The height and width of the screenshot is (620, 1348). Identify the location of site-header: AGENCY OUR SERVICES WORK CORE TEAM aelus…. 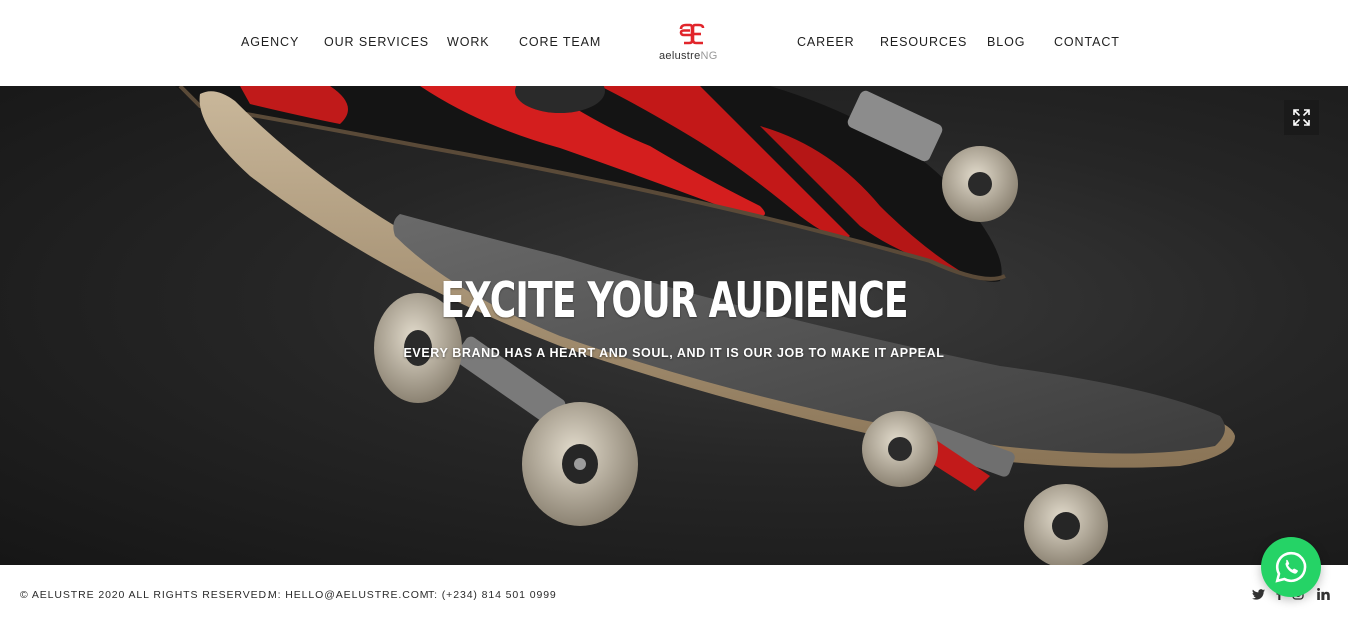
(674, 43).